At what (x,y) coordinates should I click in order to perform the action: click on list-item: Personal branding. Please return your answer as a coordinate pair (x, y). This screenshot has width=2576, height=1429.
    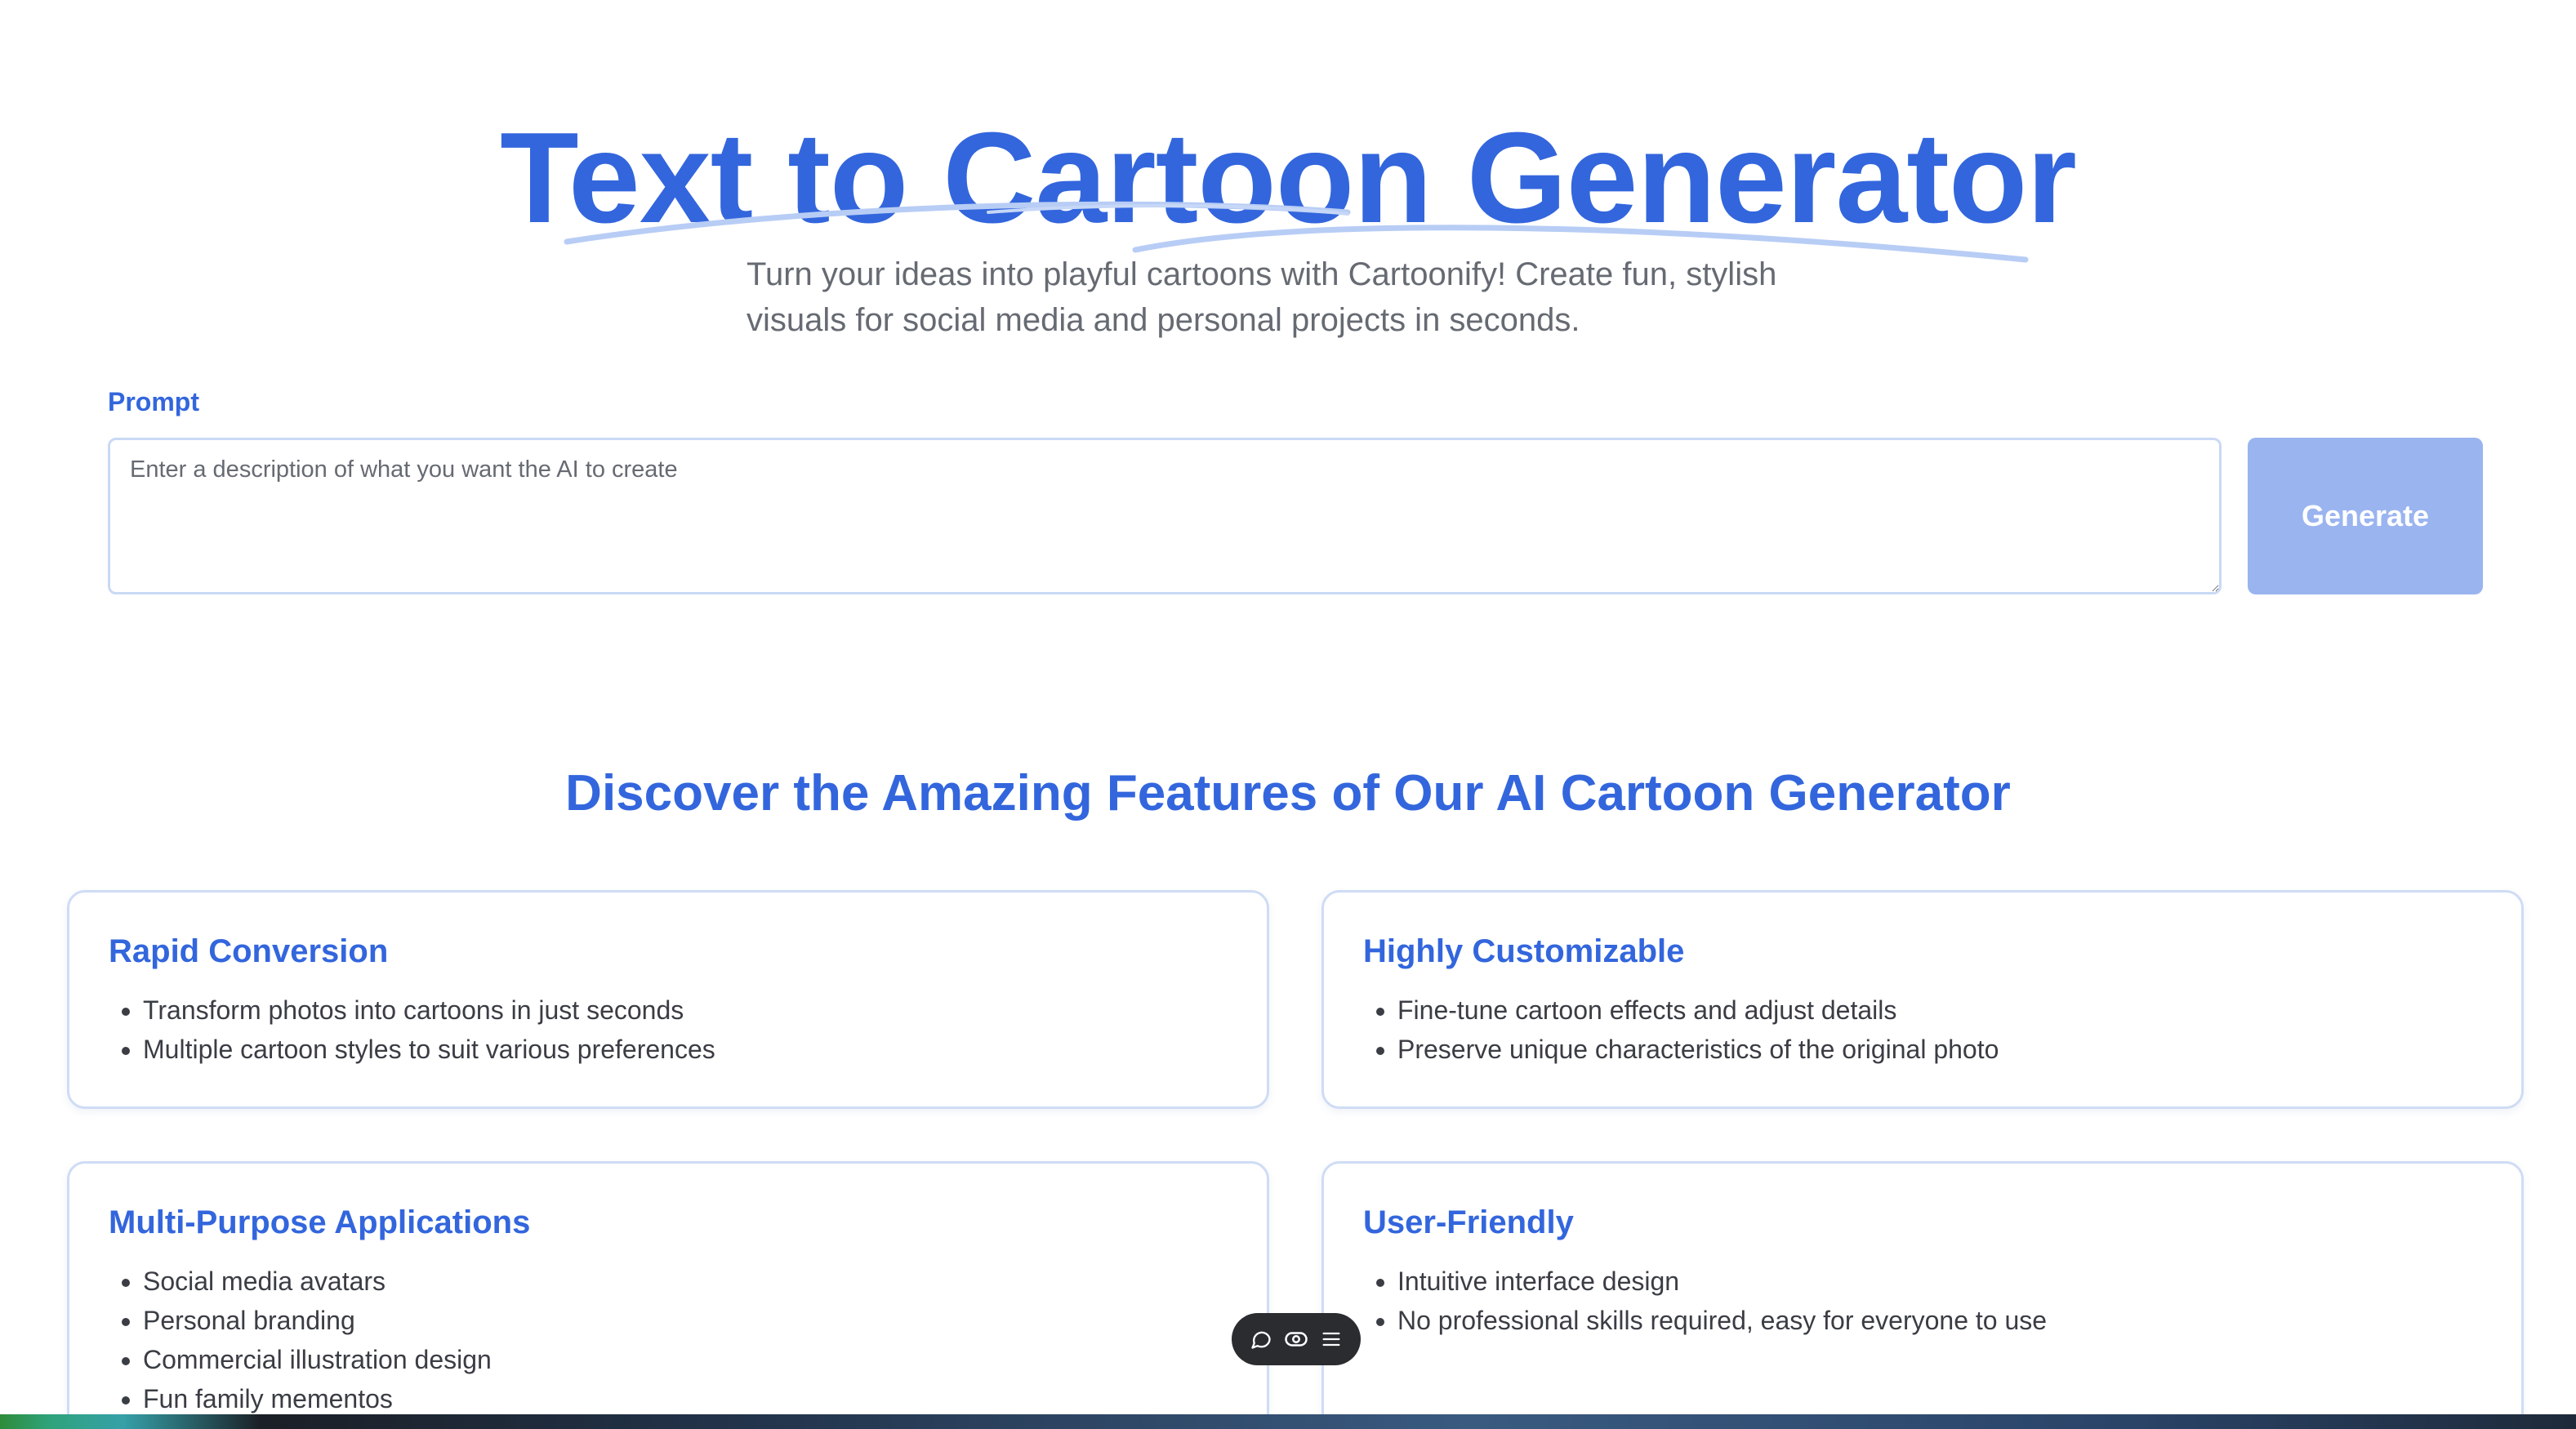
    Looking at the image, I should click on (685, 1320).